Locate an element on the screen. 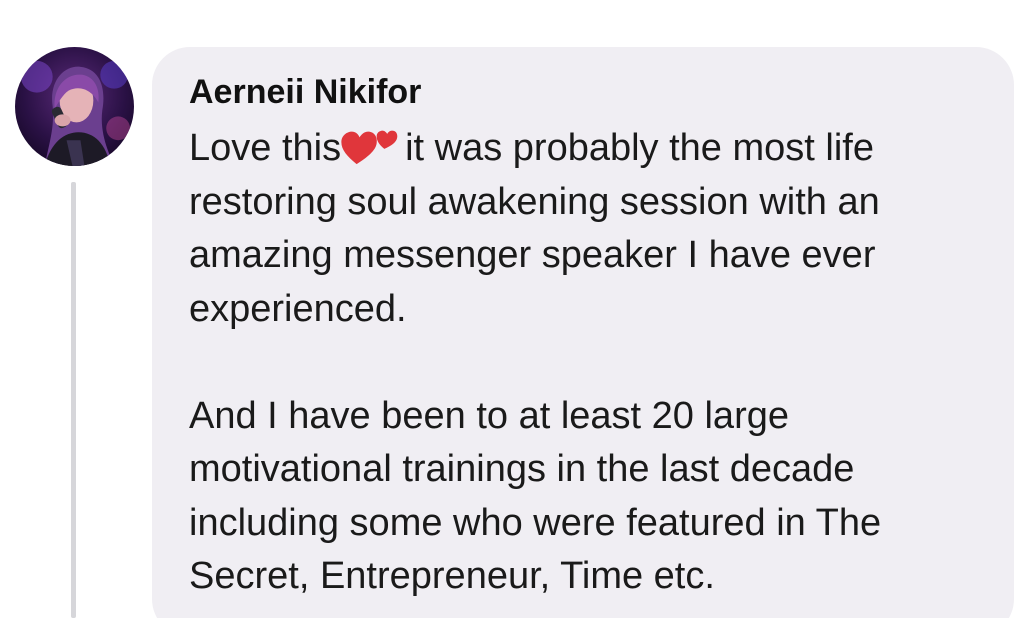 This screenshot has width=1027, height=618. comment-line-text: it was probably the most life is located at coordinates (639, 148).